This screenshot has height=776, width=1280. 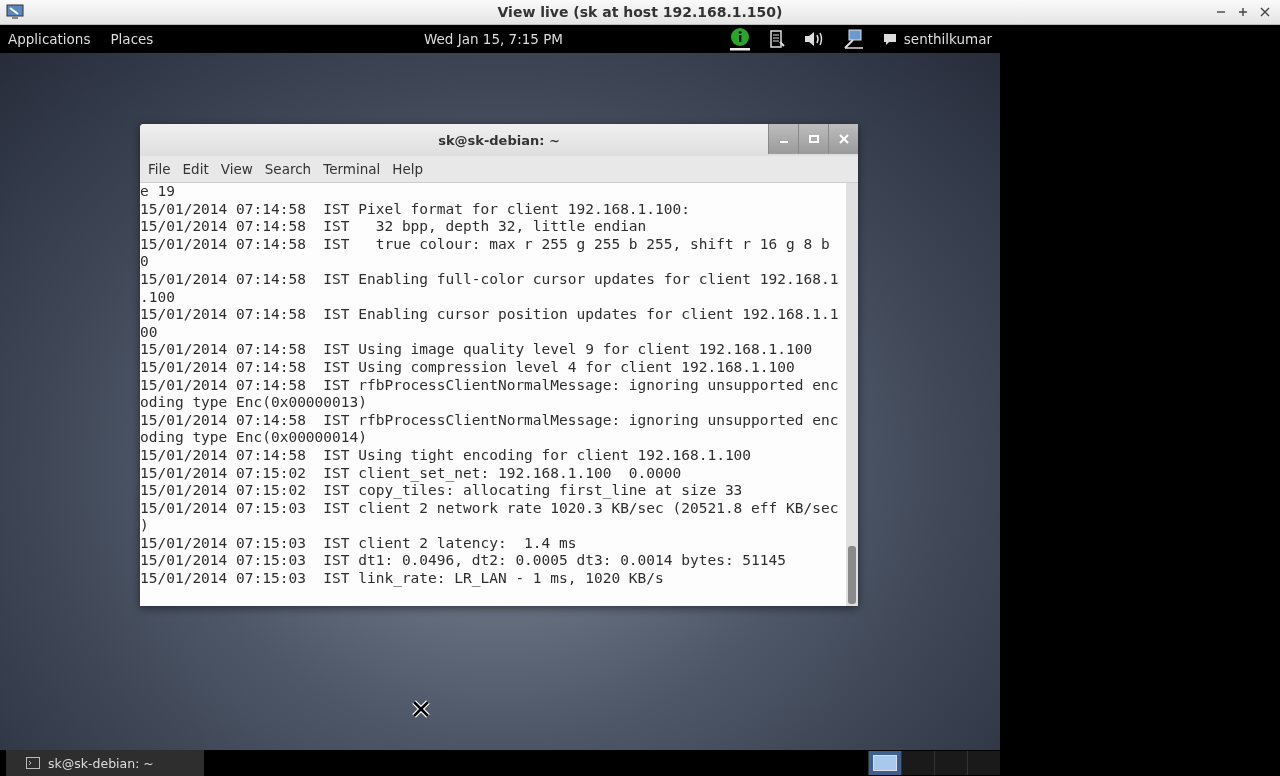 What do you see at coordinates (442, 491) in the screenshot?
I see `terminal-line: 15/01/2014 07:15:02 IST copy_tiles: allocating first_line at size 33` at bounding box center [442, 491].